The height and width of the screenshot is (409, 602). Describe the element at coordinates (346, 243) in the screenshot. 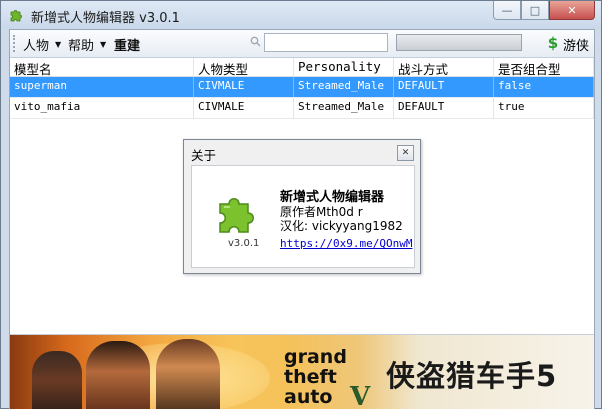

I see `homepage-link: https://0x9.me/QOnwM` at that location.